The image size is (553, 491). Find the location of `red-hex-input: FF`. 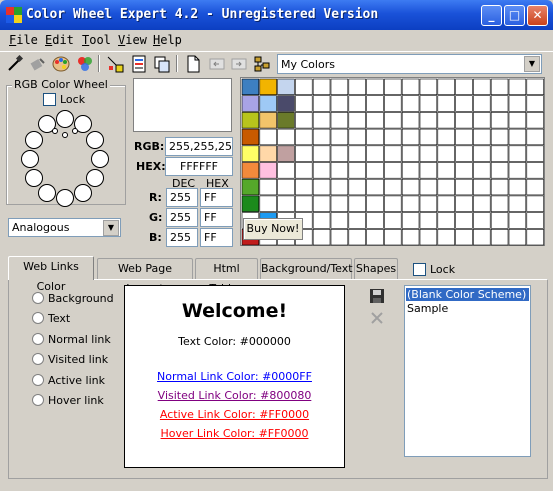

red-hex-input: FF is located at coordinates (216, 197).